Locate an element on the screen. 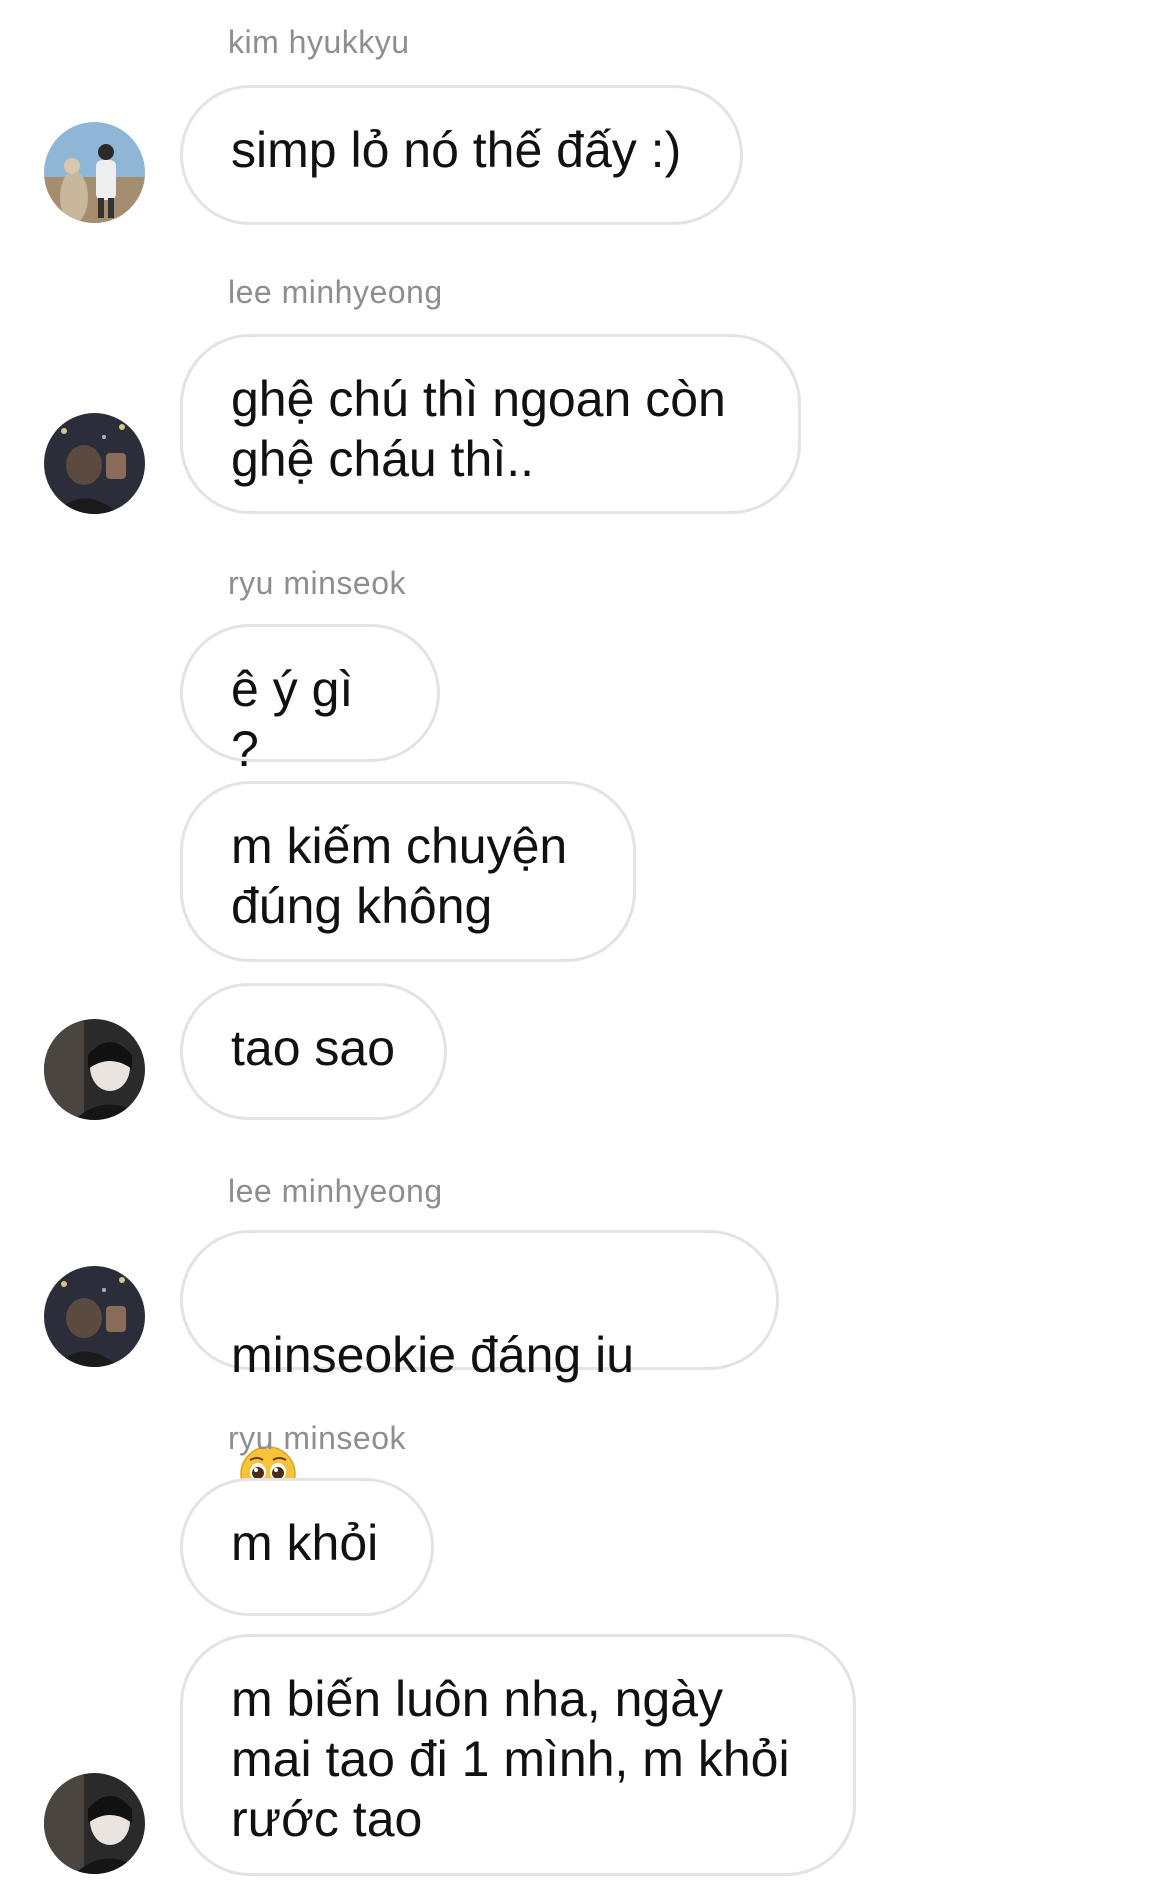 This screenshot has height=1887, width=1170. message-bubble: tao sao is located at coordinates (313, 1051).